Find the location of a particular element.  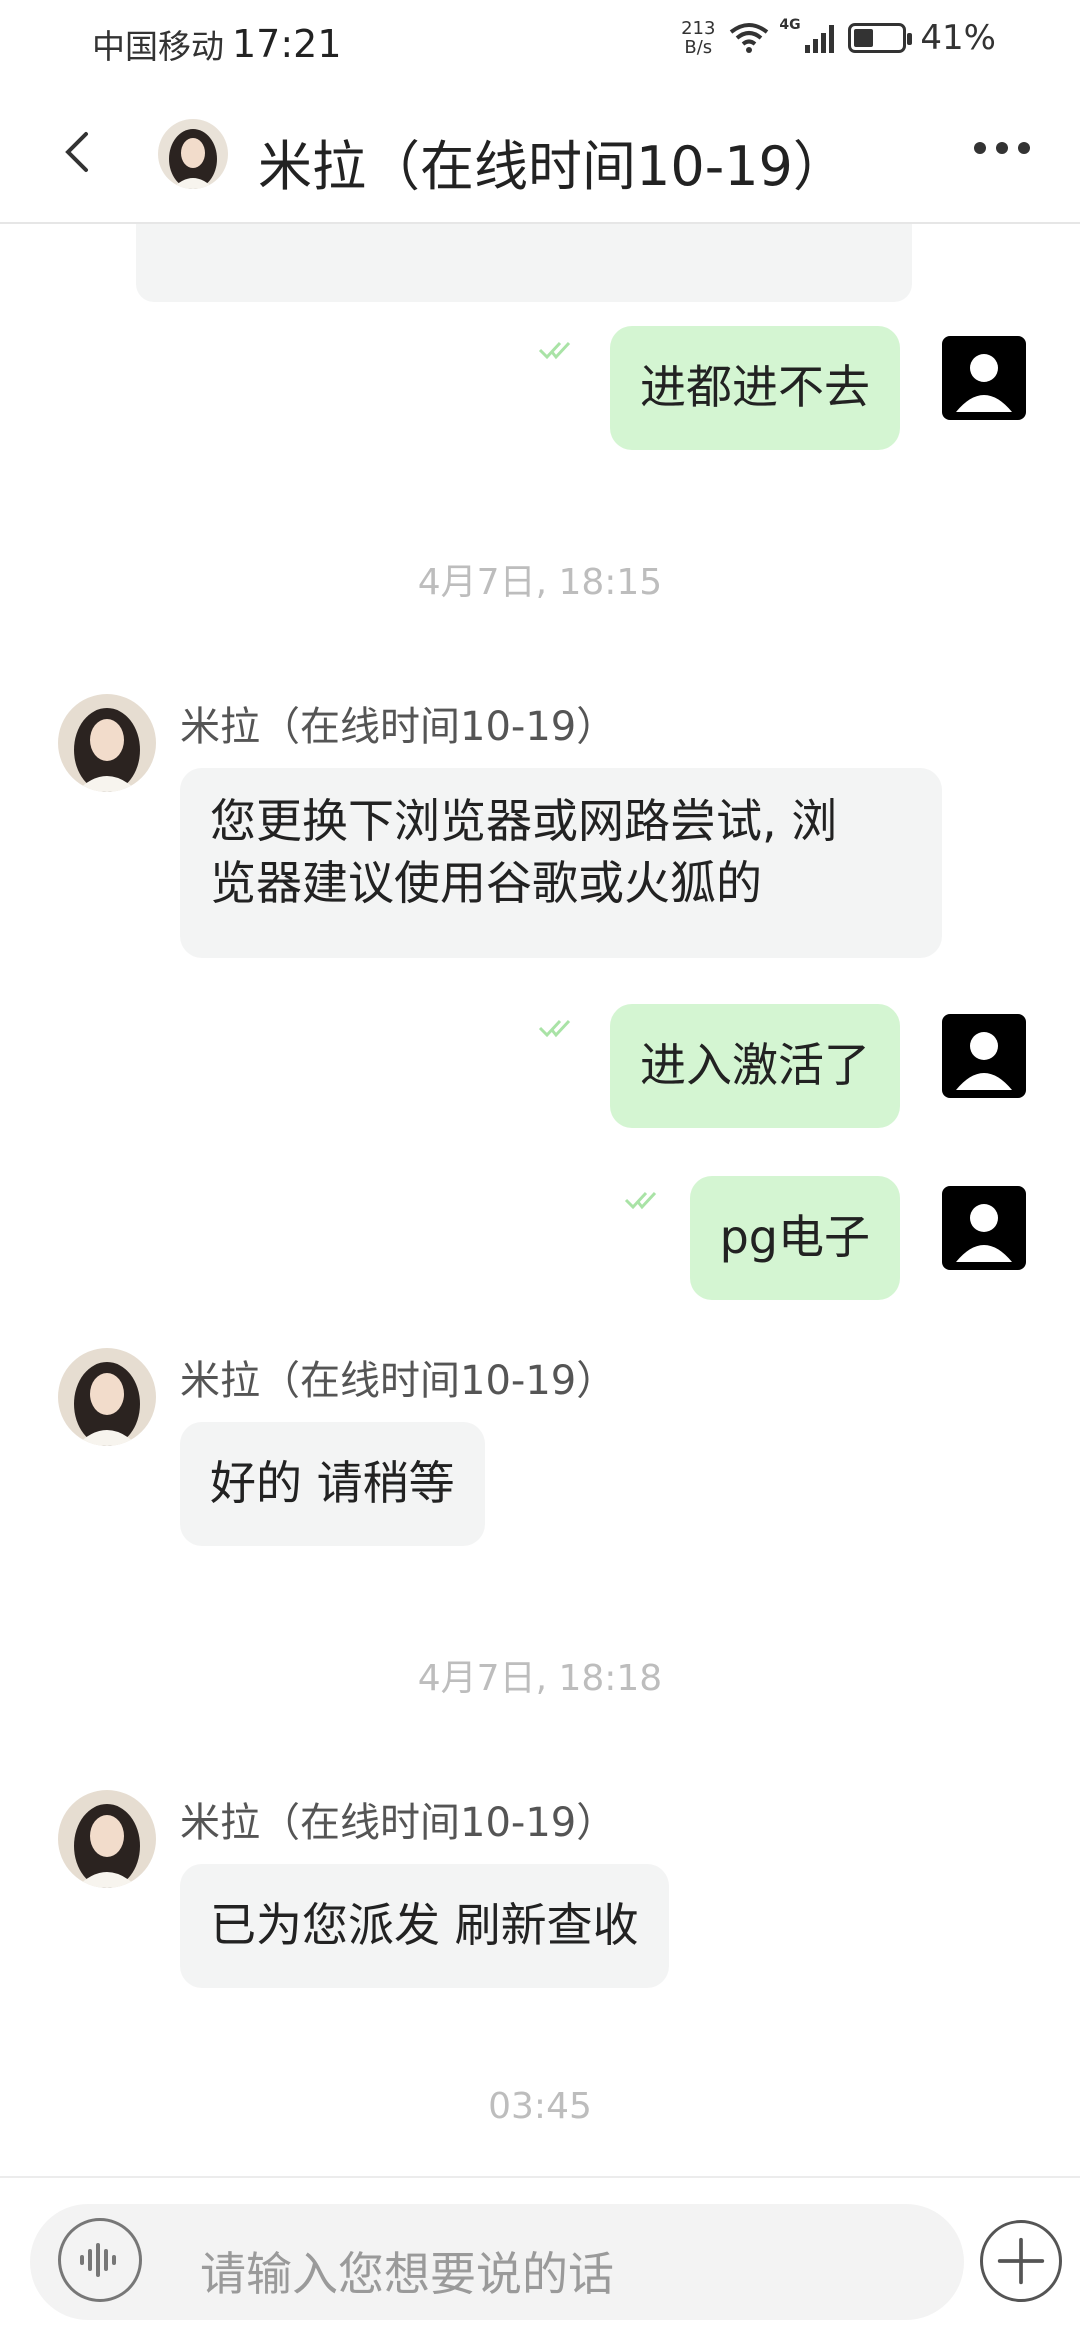

back-arrow-icon is located at coordinates (80, 152).